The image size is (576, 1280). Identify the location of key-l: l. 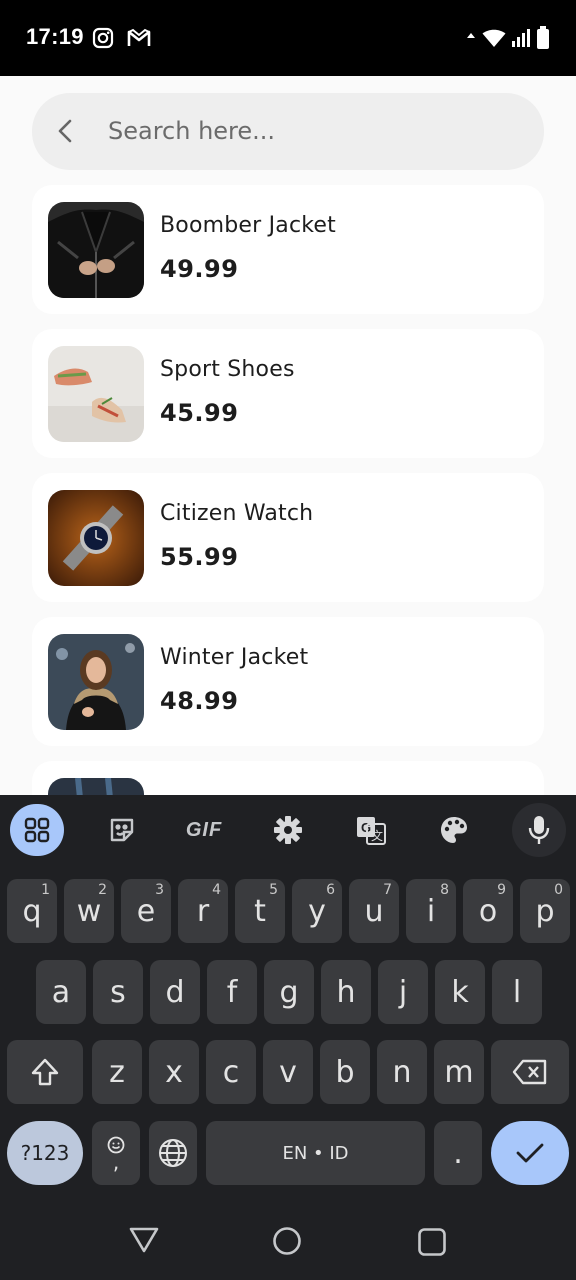
(517, 992).